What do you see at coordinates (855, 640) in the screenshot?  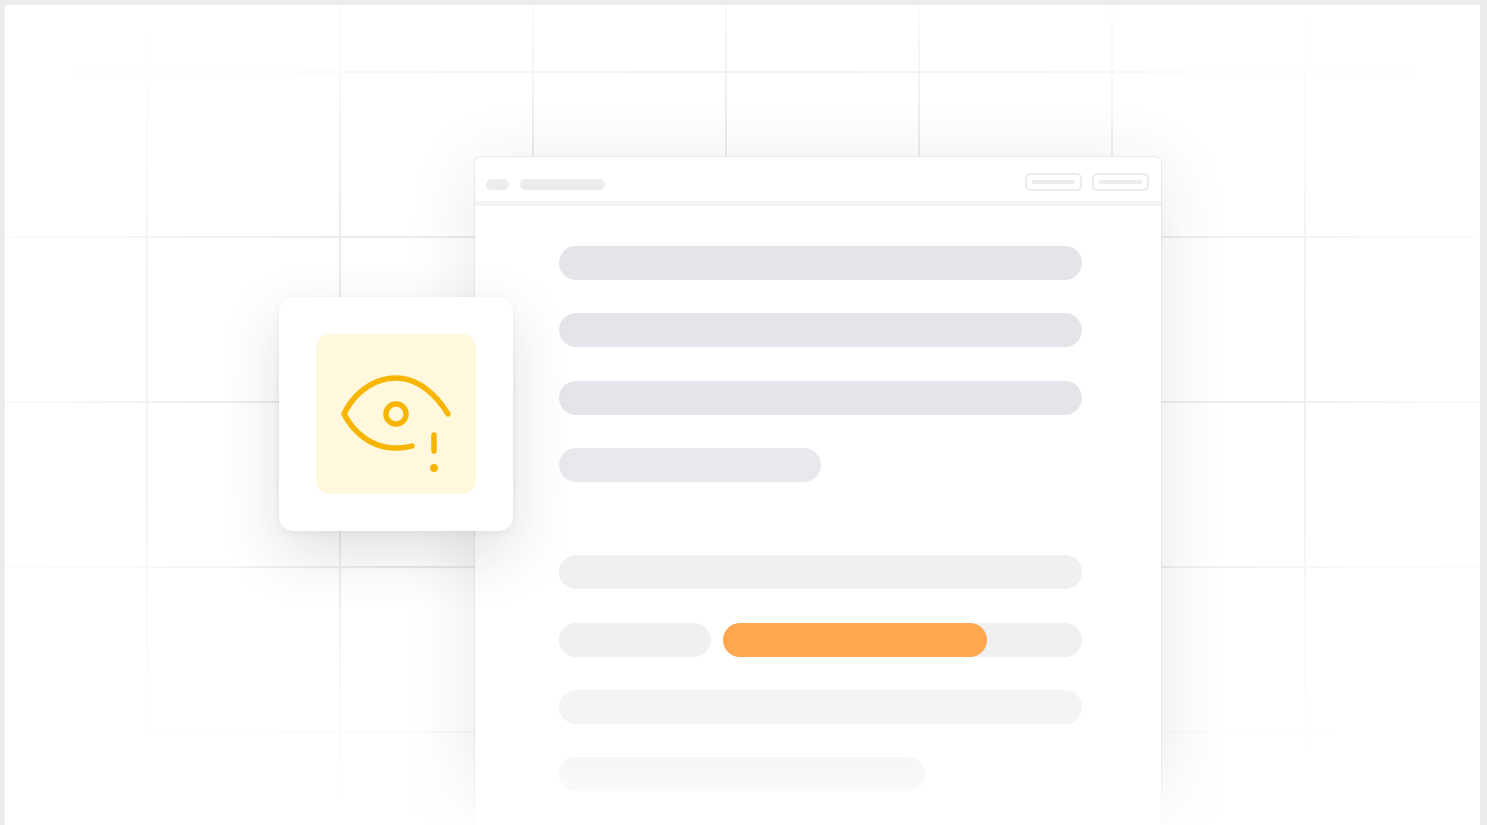 I see `highlighted-text-placeholder` at bounding box center [855, 640].